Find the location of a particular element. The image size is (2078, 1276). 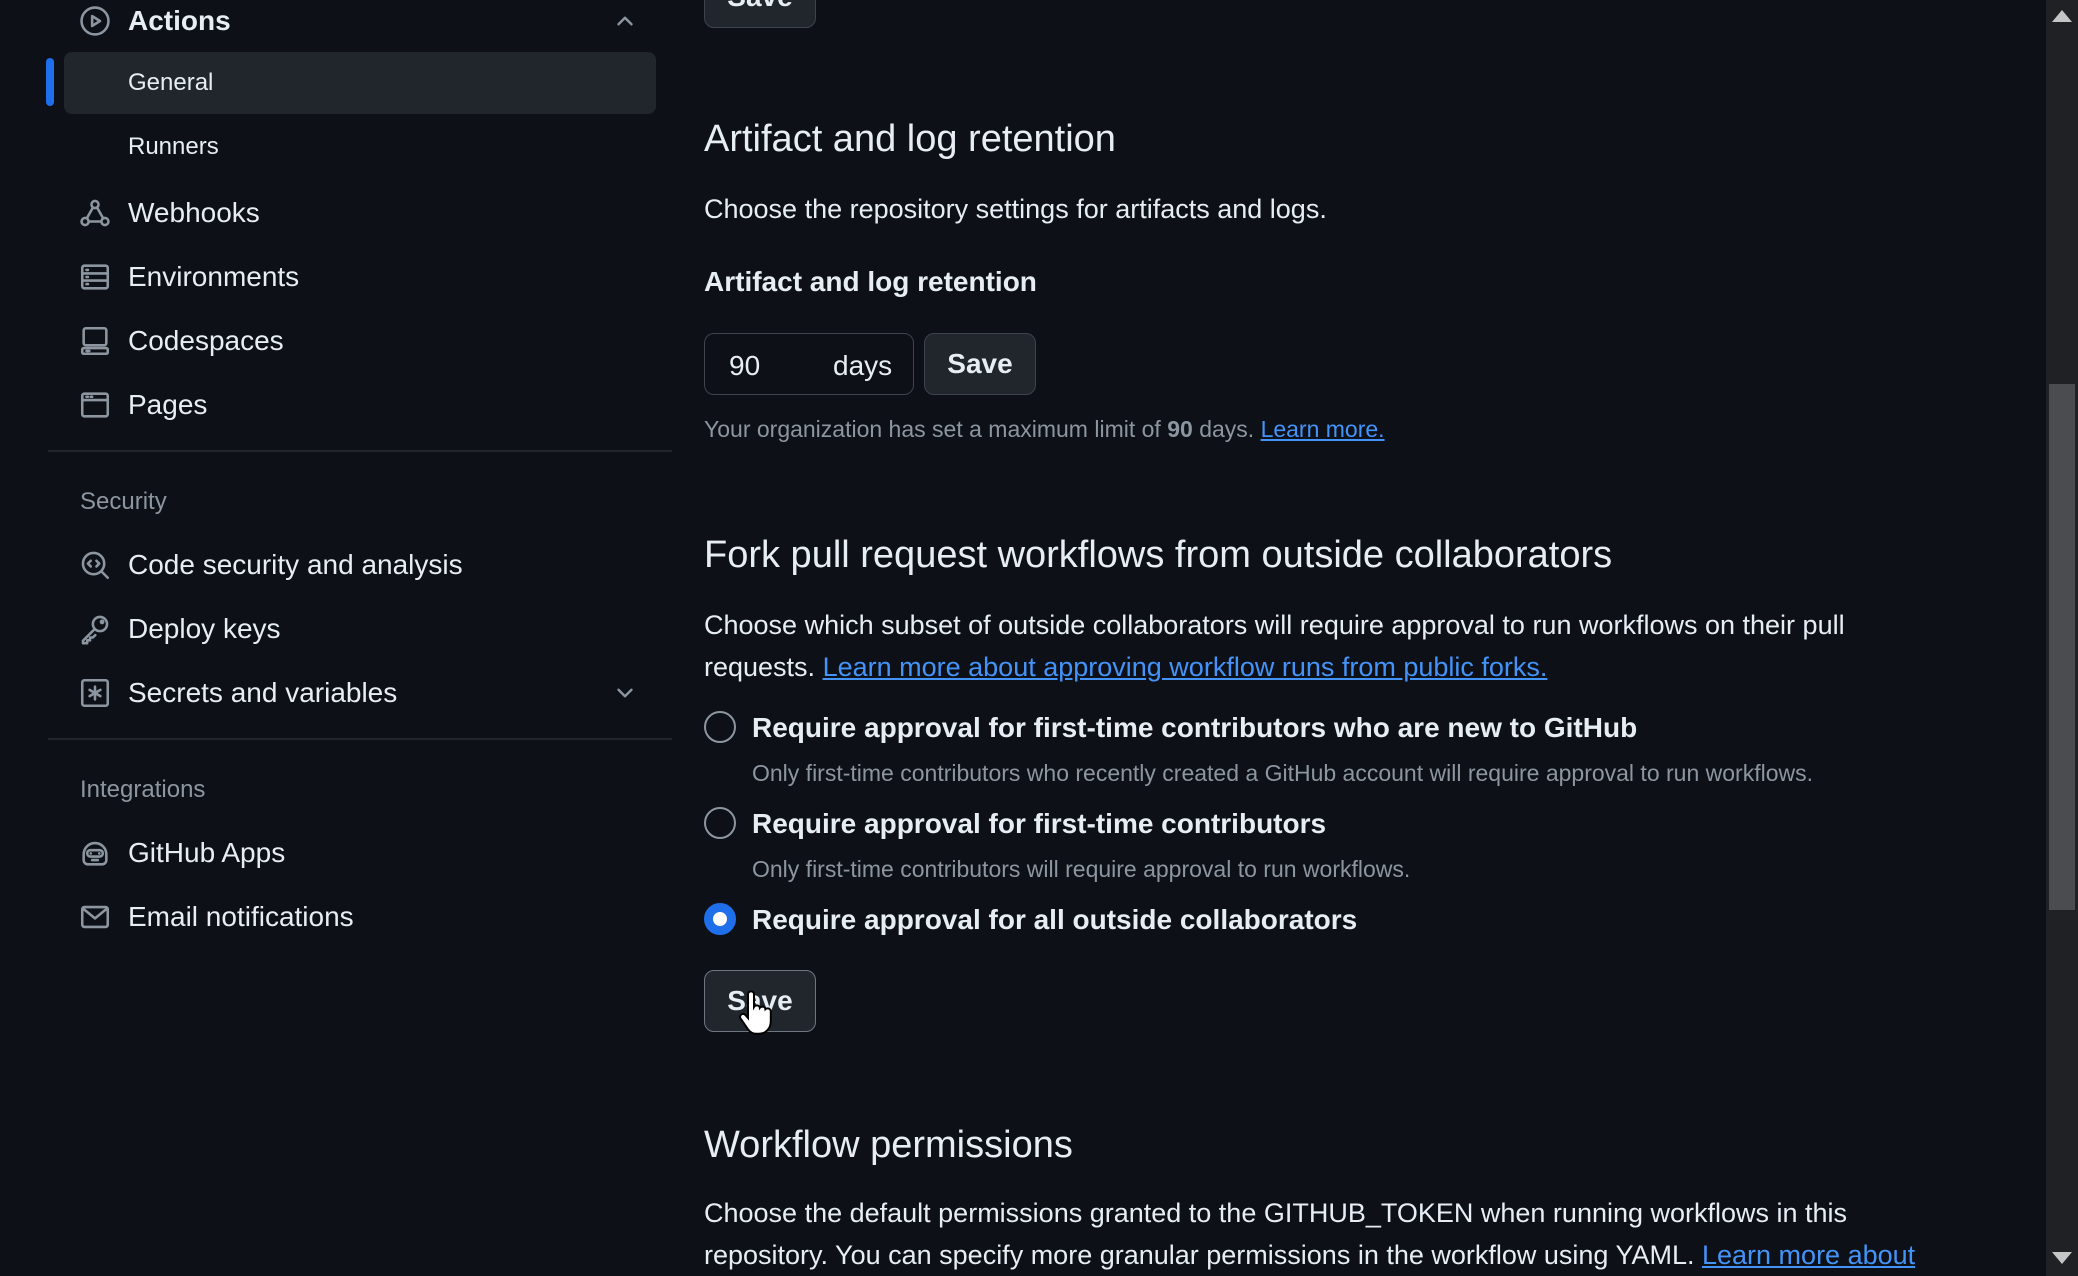

hubot-icon is located at coordinates (95, 853).